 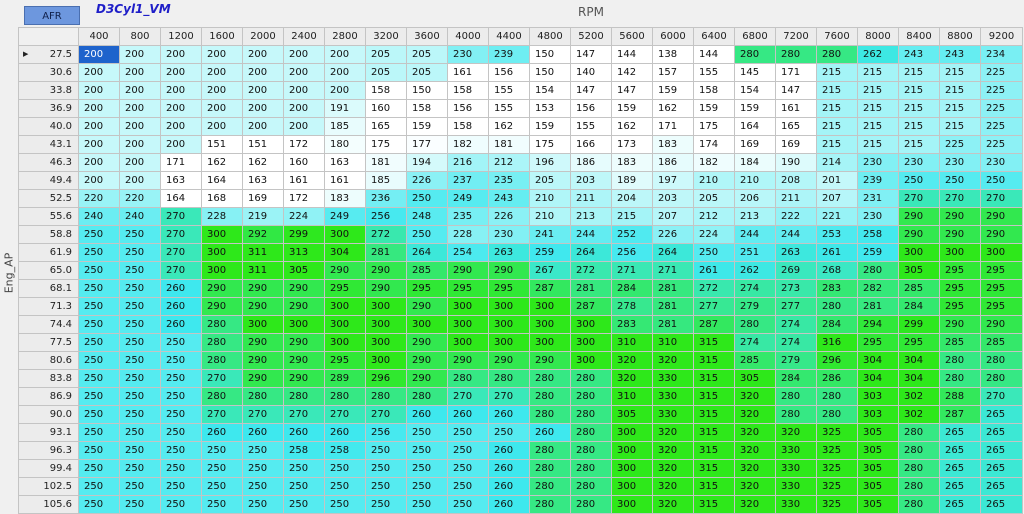 What do you see at coordinates (796, 342) in the screenshot?
I see `map-cell: 274` at bounding box center [796, 342].